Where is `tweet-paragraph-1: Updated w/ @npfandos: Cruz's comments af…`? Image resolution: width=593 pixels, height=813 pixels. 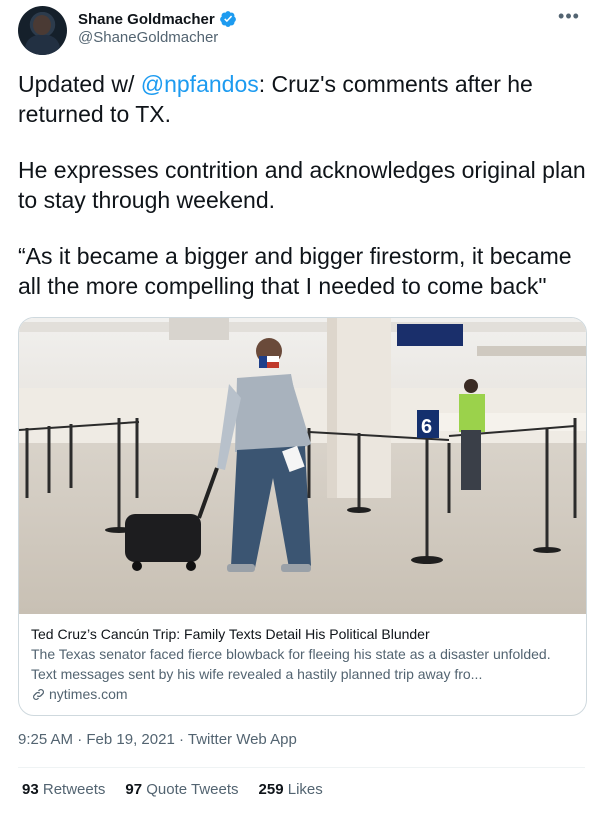
tweet-paragraph-1: Updated w/ @npfandos: Cruz's comments af… is located at coordinates (303, 99).